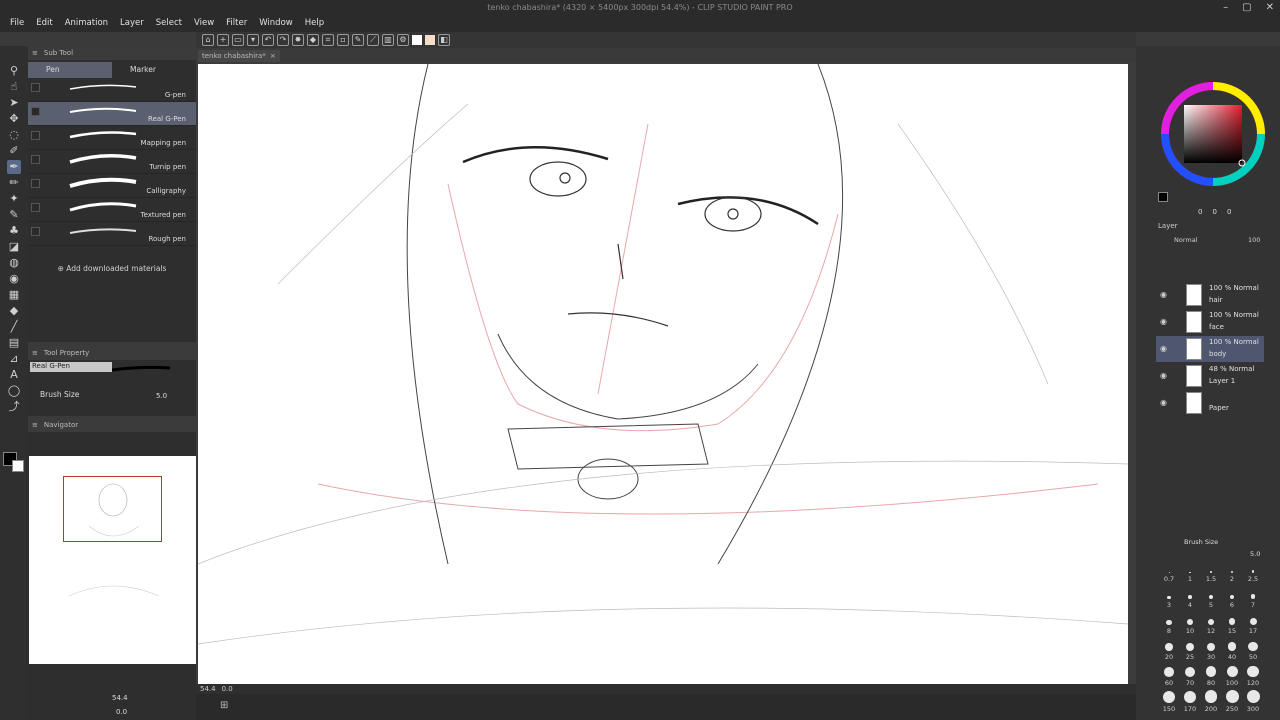  I want to click on layer-icon: ▥, so click(388, 40).